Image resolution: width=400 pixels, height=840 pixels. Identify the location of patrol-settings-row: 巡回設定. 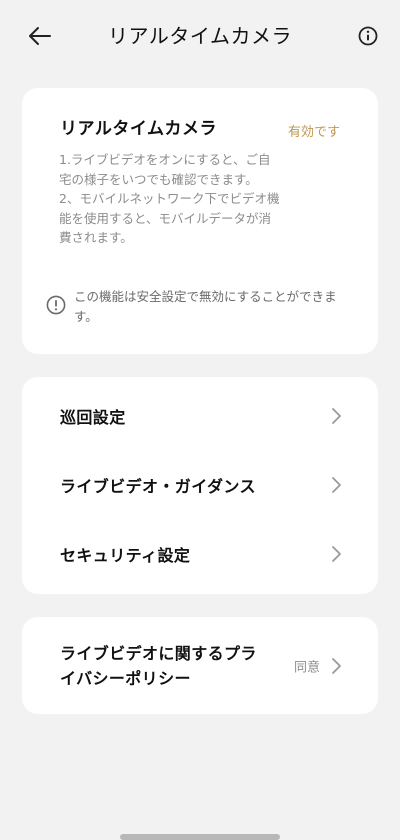
(200, 416).